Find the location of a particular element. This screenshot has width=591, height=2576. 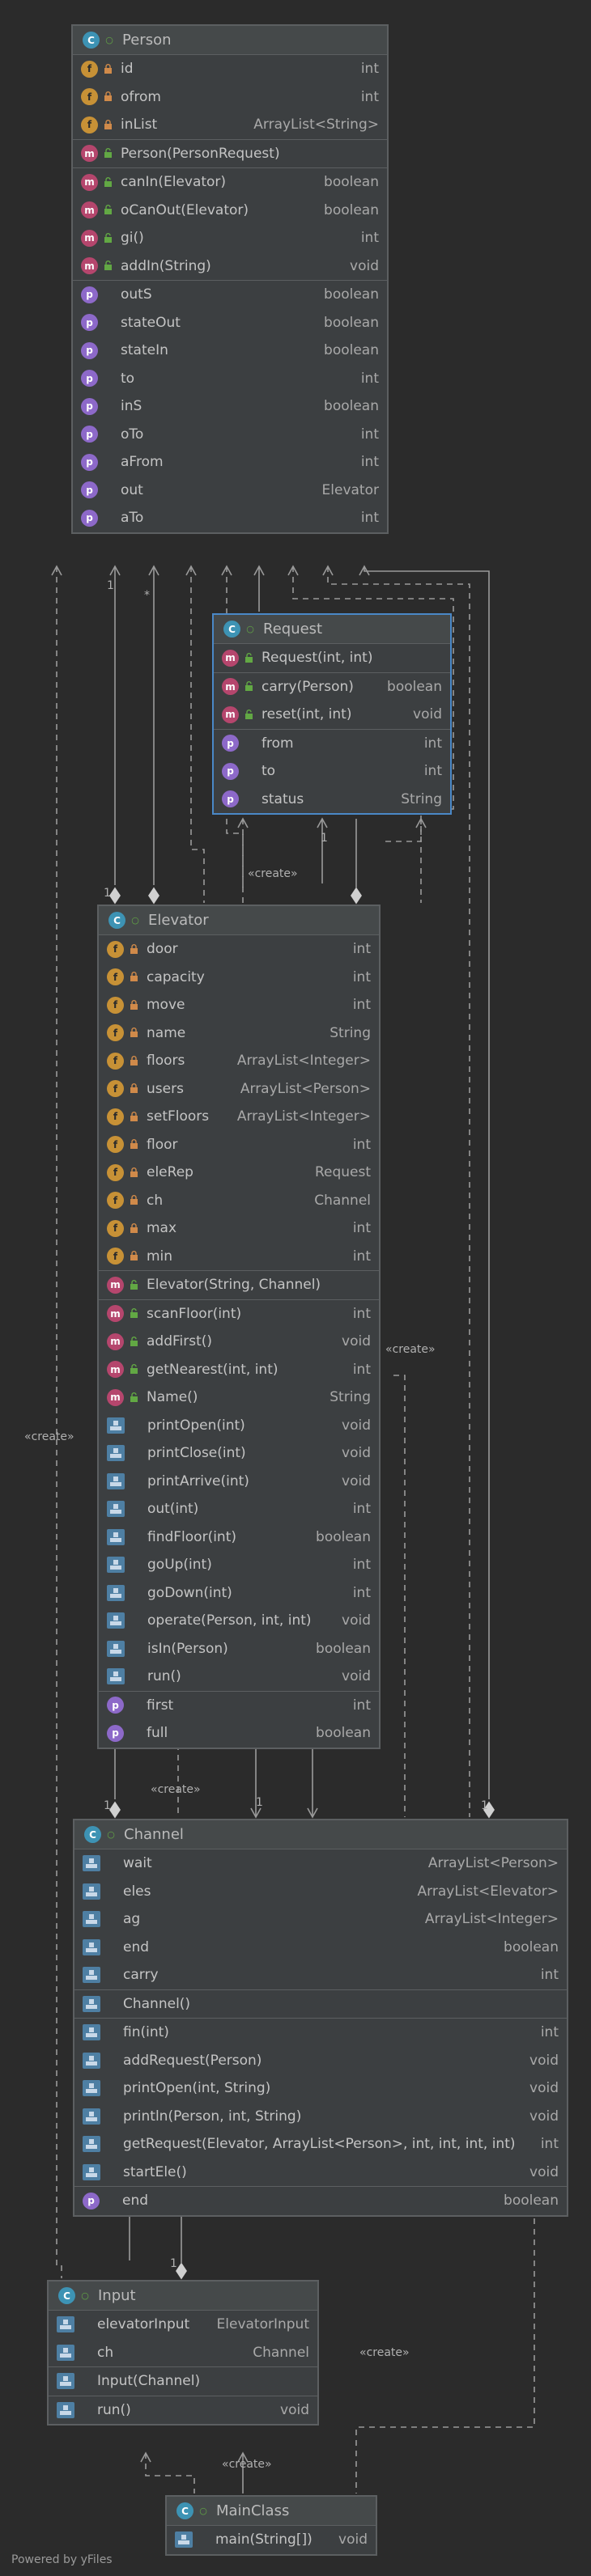

member-row: m Elevator(String, Channel) is located at coordinates (239, 1285).